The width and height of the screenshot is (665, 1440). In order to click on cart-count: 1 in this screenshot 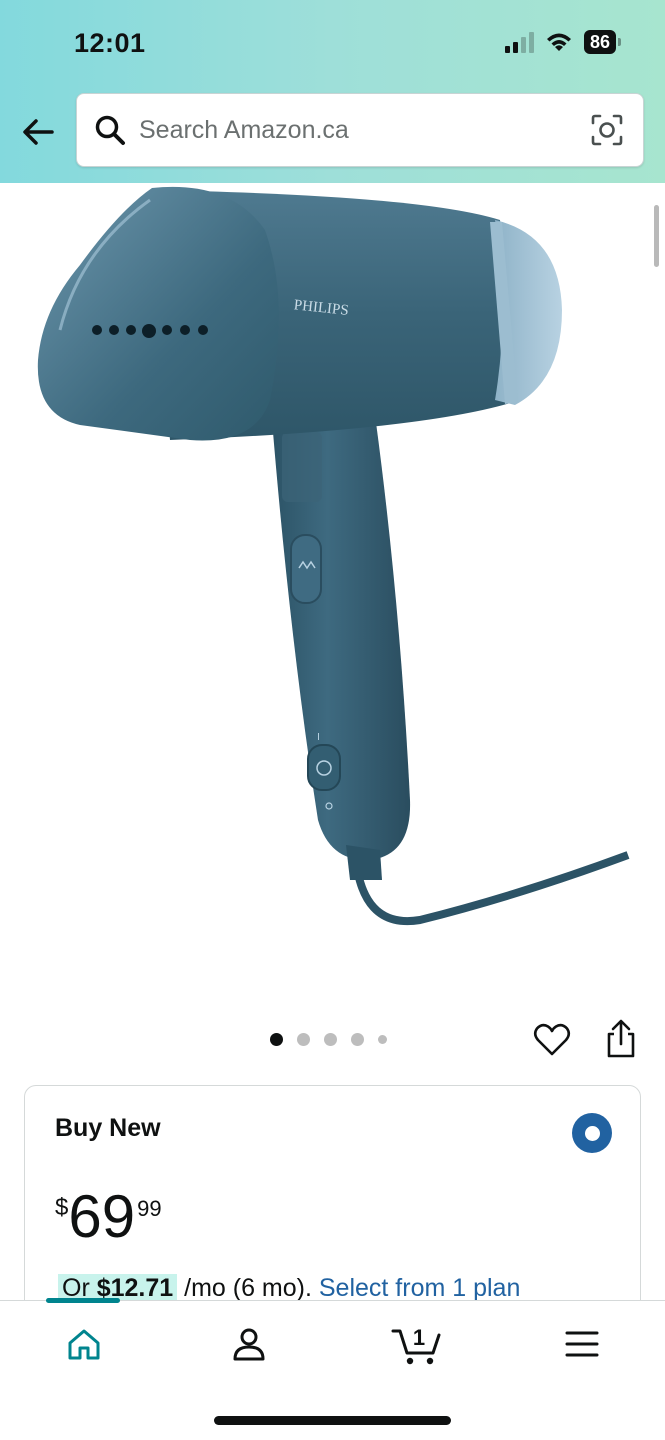, I will do `click(419, 1337)`.